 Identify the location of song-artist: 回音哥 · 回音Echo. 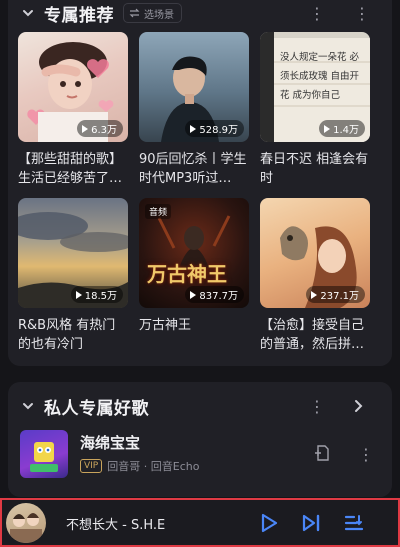
(153, 466).